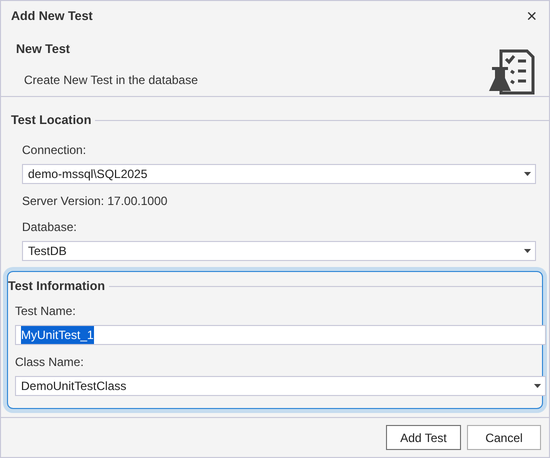 The width and height of the screenshot is (550, 458). What do you see at coordinates (46, 311) in the screenshot?
I see `field-label: Test Name:` at bounding box center [46, 311].